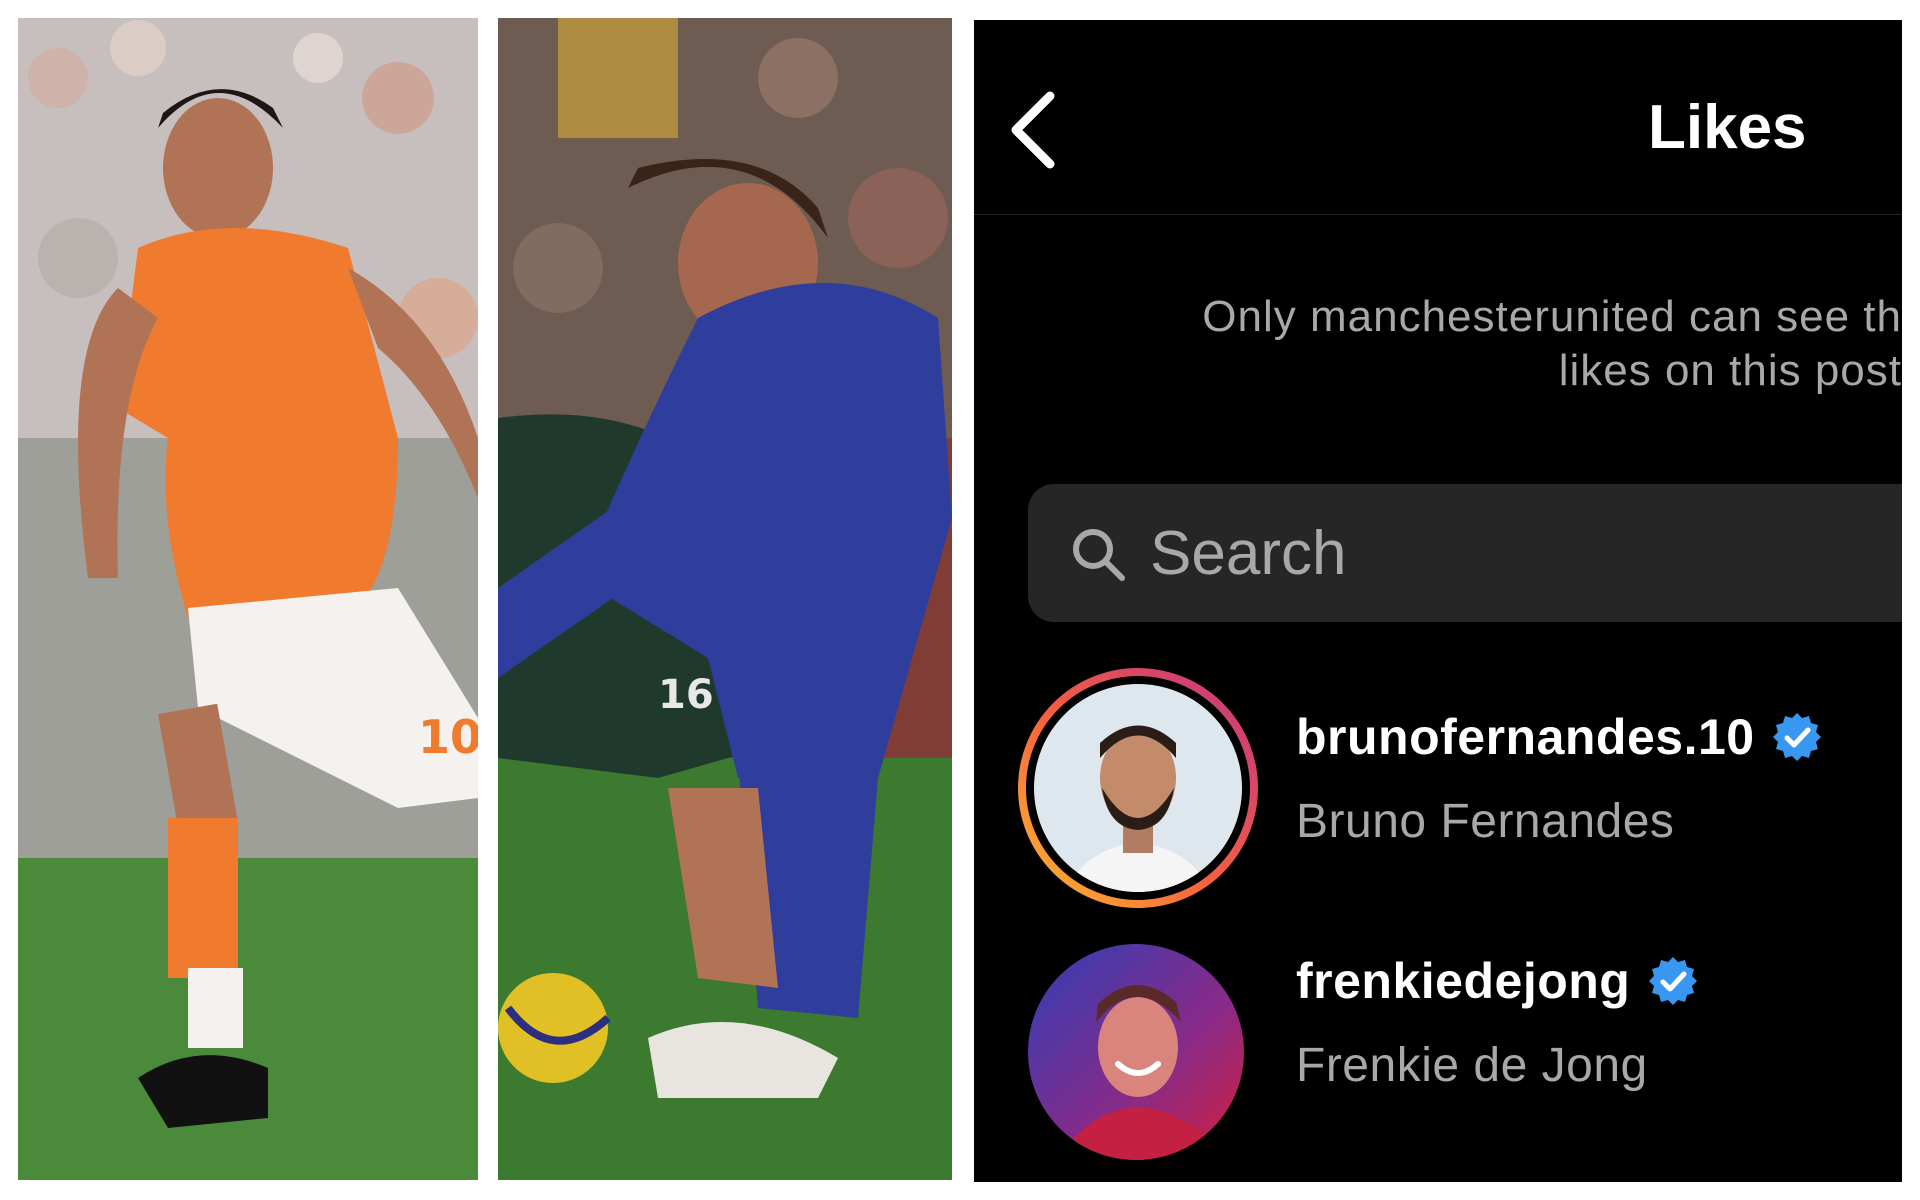  I want to click on svg-text: 10, so click(448, 737).